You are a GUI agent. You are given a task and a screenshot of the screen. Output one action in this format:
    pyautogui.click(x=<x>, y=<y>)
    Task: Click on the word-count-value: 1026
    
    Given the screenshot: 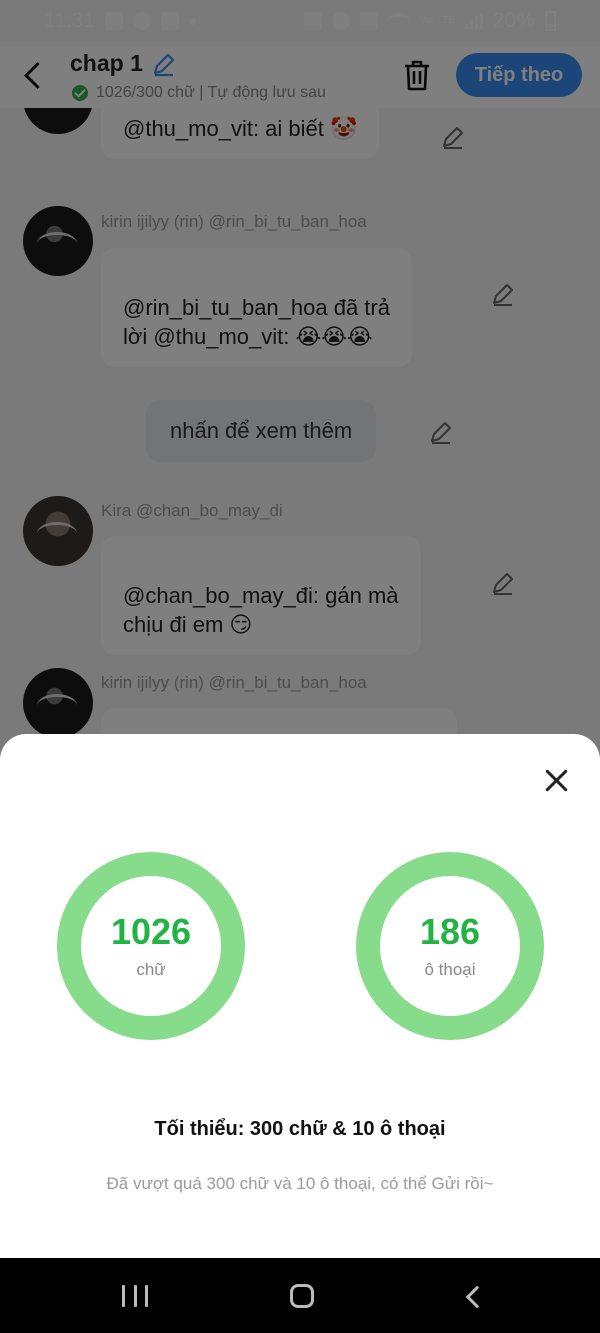 What is the action you would take?
    pyautogui.click(x=151, y=931)
    